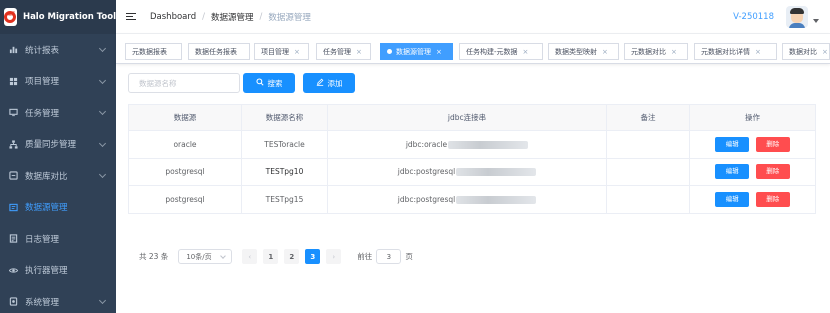 This screenshot has height=313, width=830. Describe the element at coordinates (335, 83) in the screenshot. I see `add-button-label: 添加` at that location.